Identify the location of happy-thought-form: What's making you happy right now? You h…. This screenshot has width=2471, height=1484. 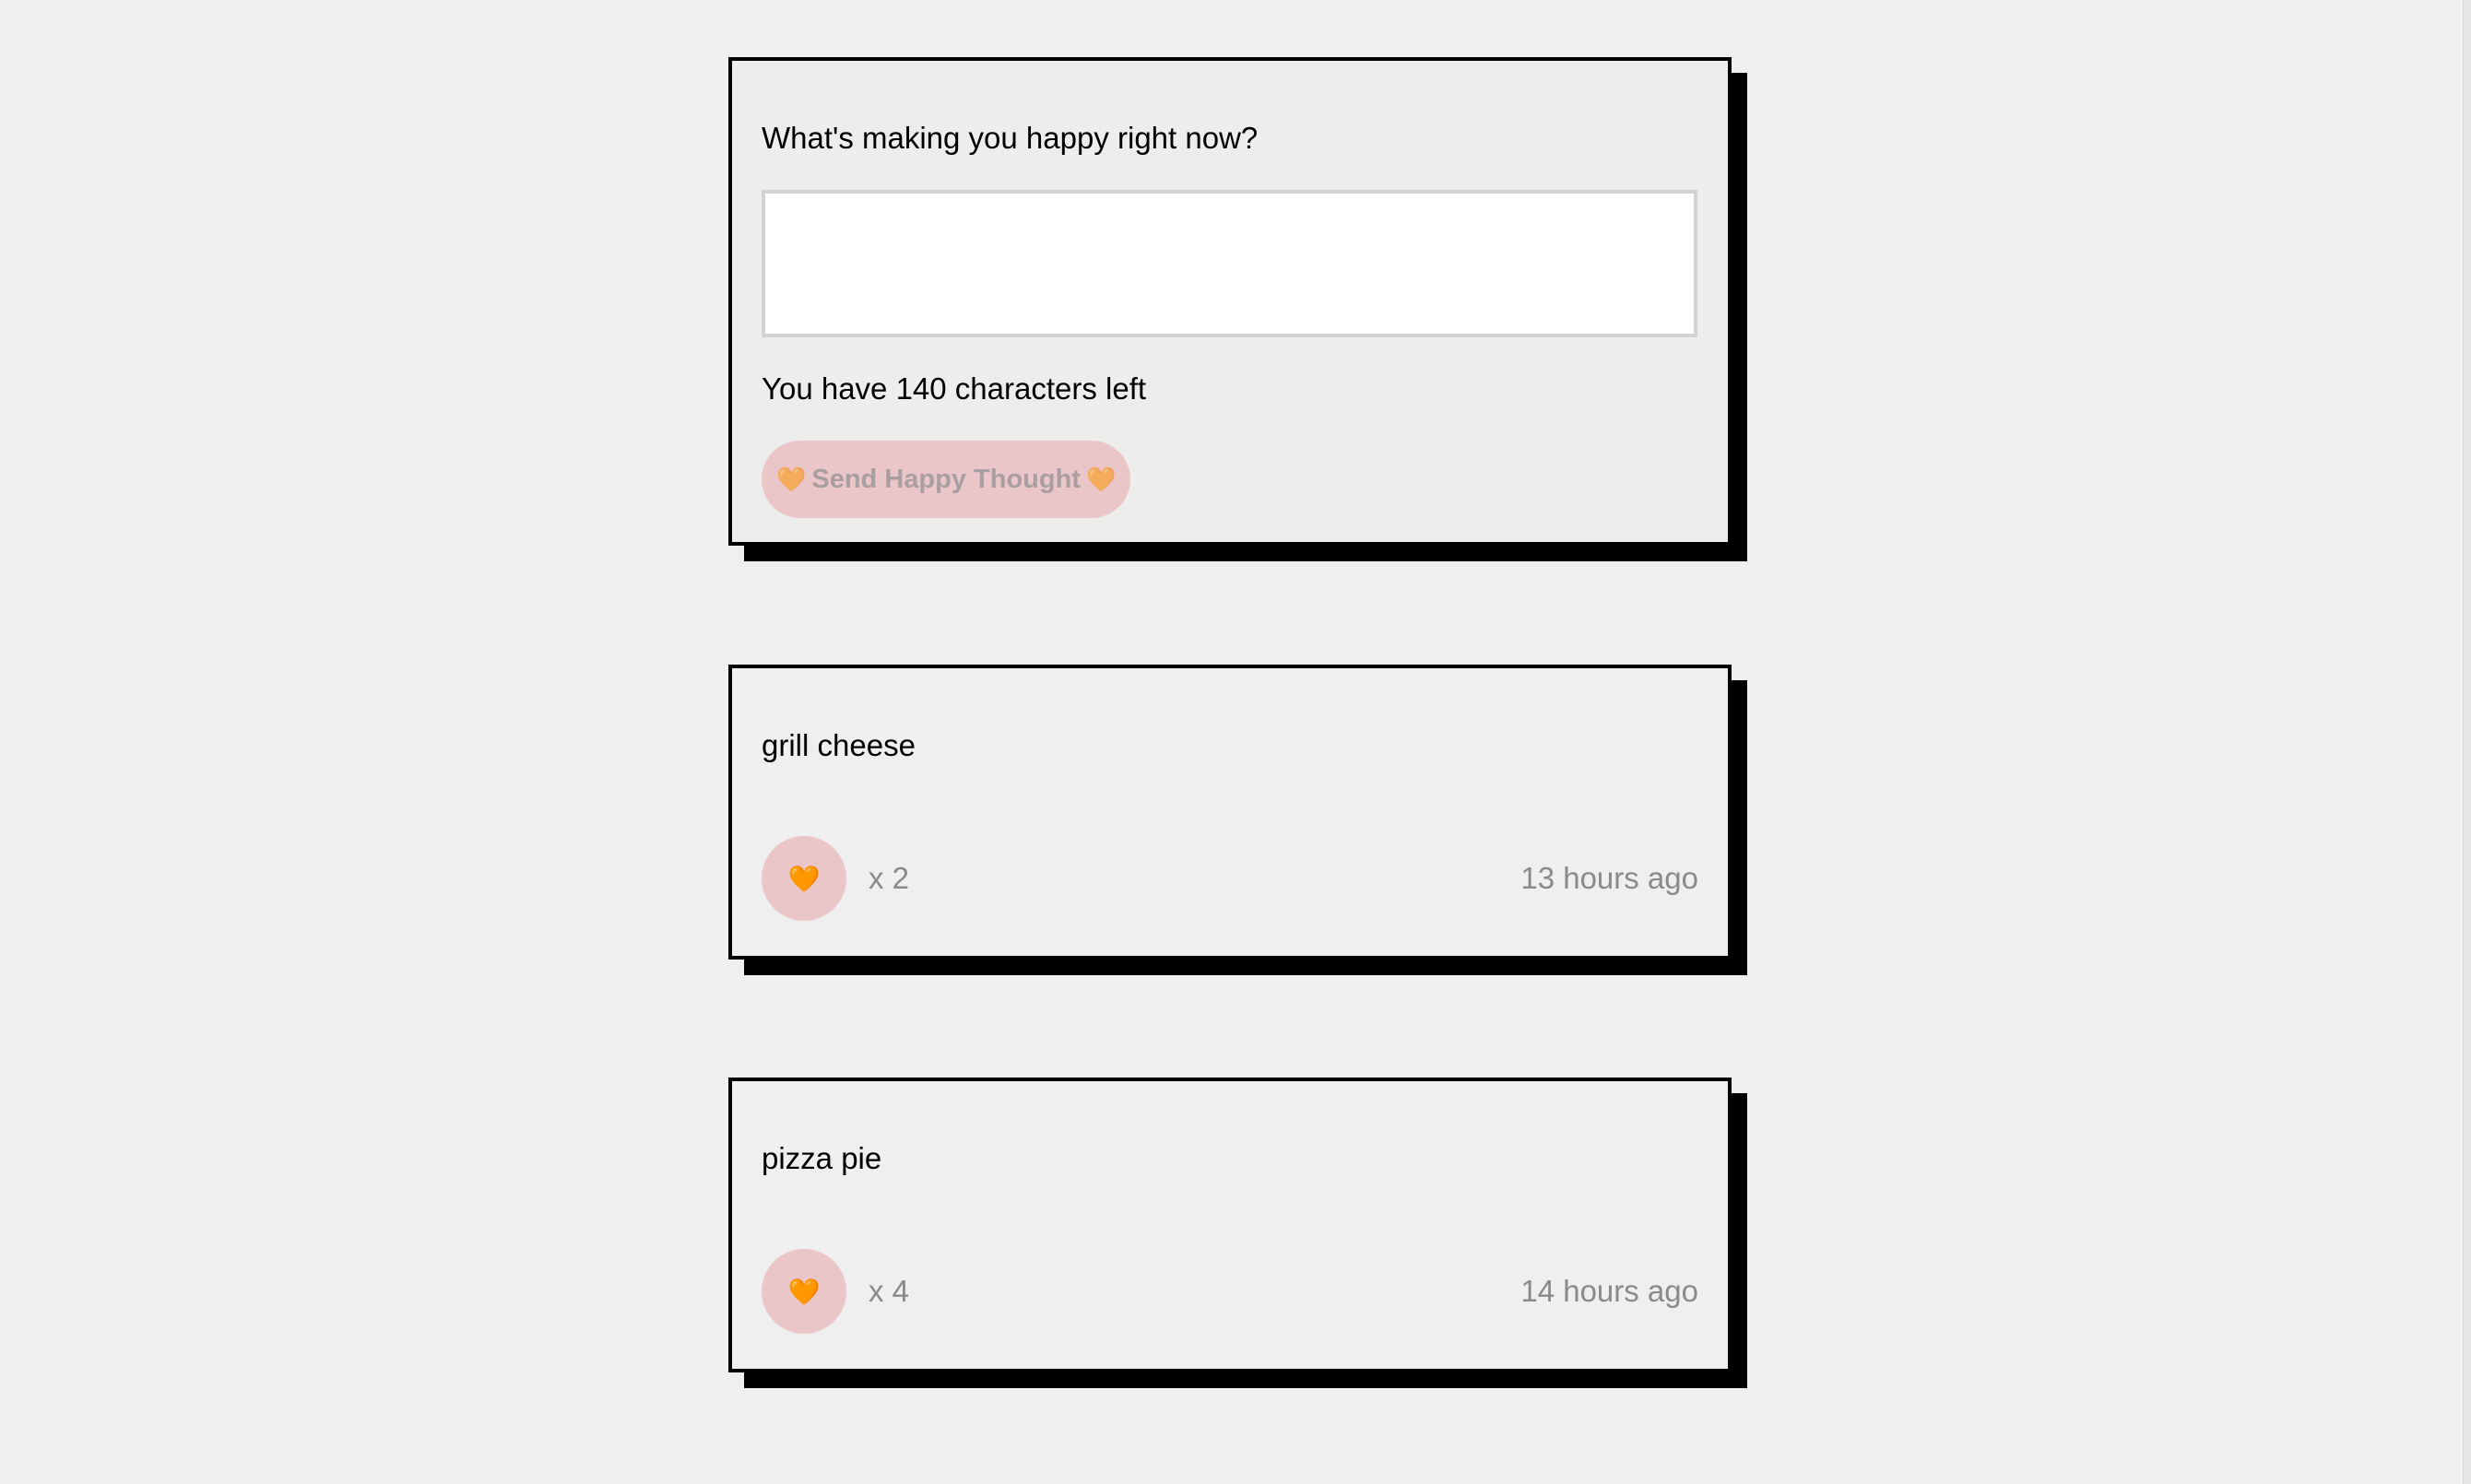
(1230, 301).